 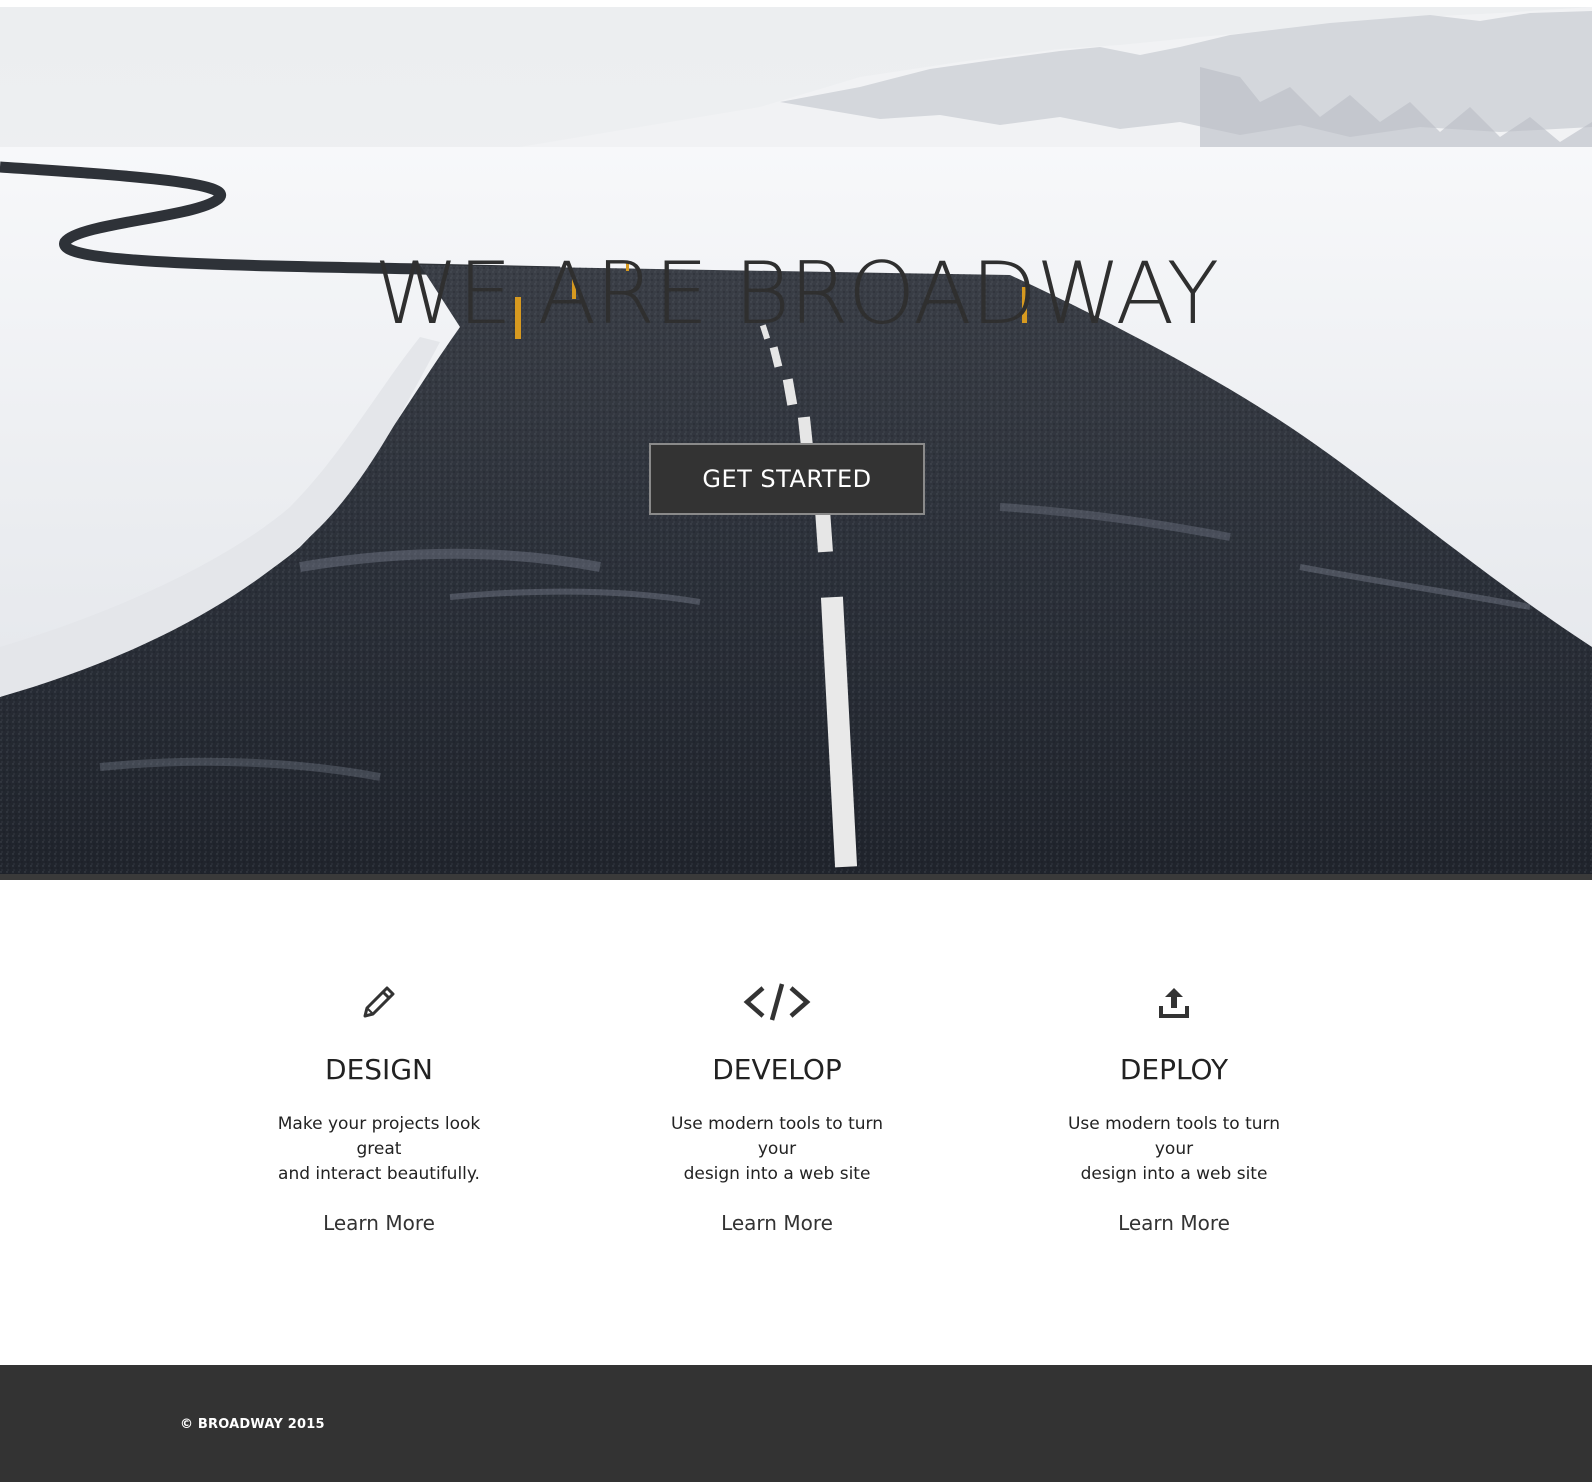 What do you see at coordinates (1174, 1069) in the screenshot?
I see `feature-title: DEPLOY` at bounding box center [1174, 1069].